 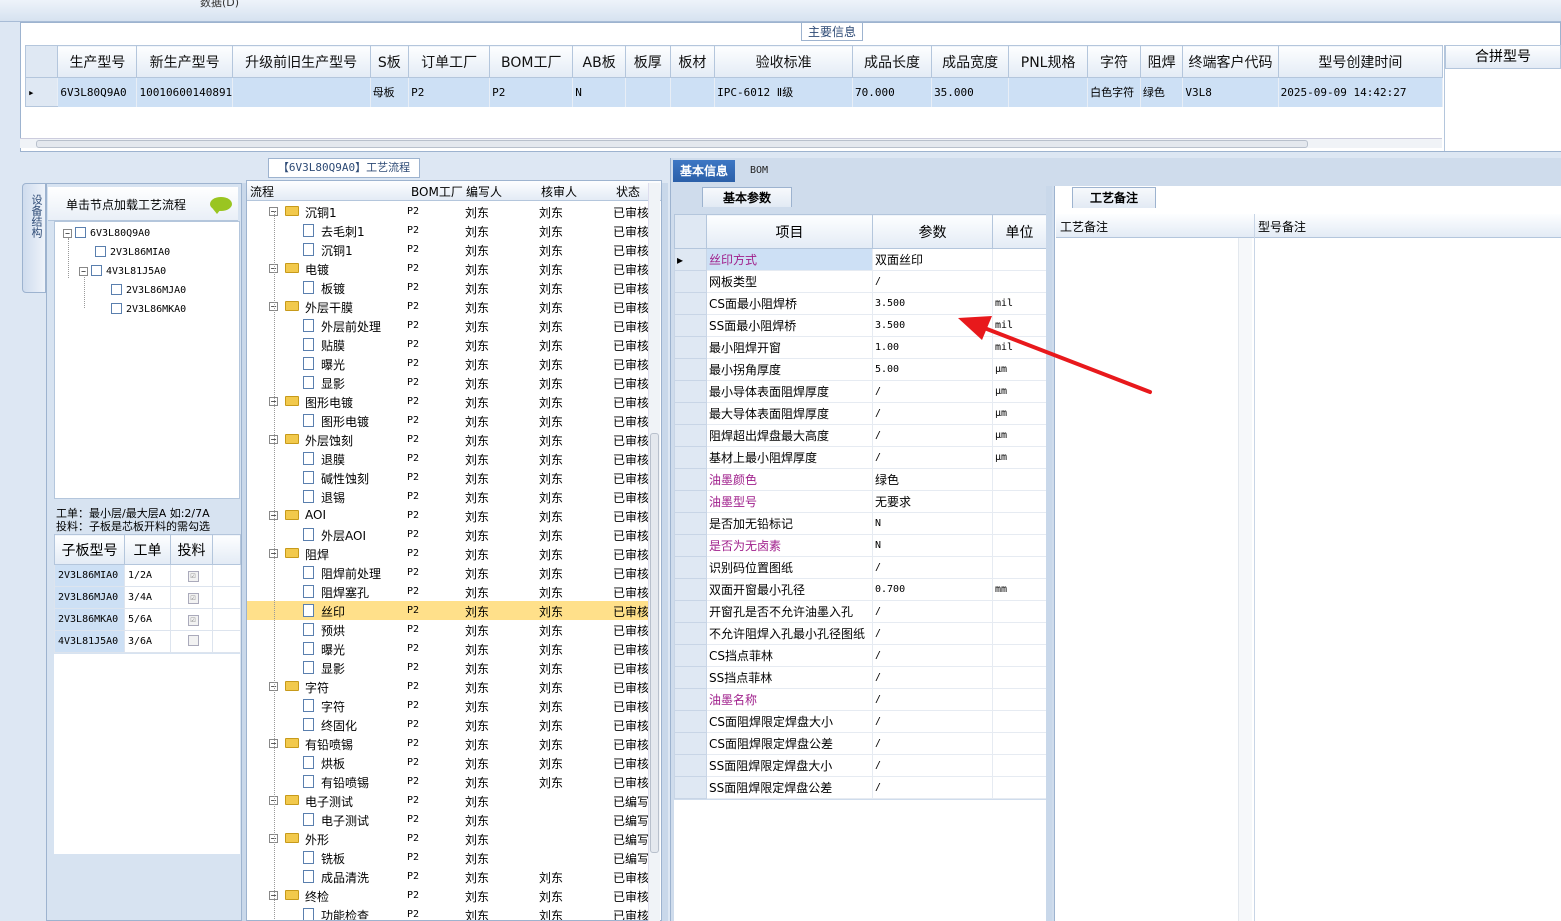 I want to click on flow-row: − 外层蚀刻 P2 刘东 刘东 已审核, so click(x=449, y=439).